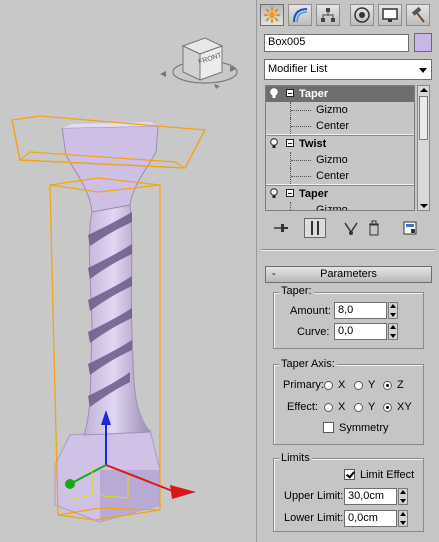 This screenshot has width=439, height=542. I want to click on primary-z-label: Z, so click(400, 385).